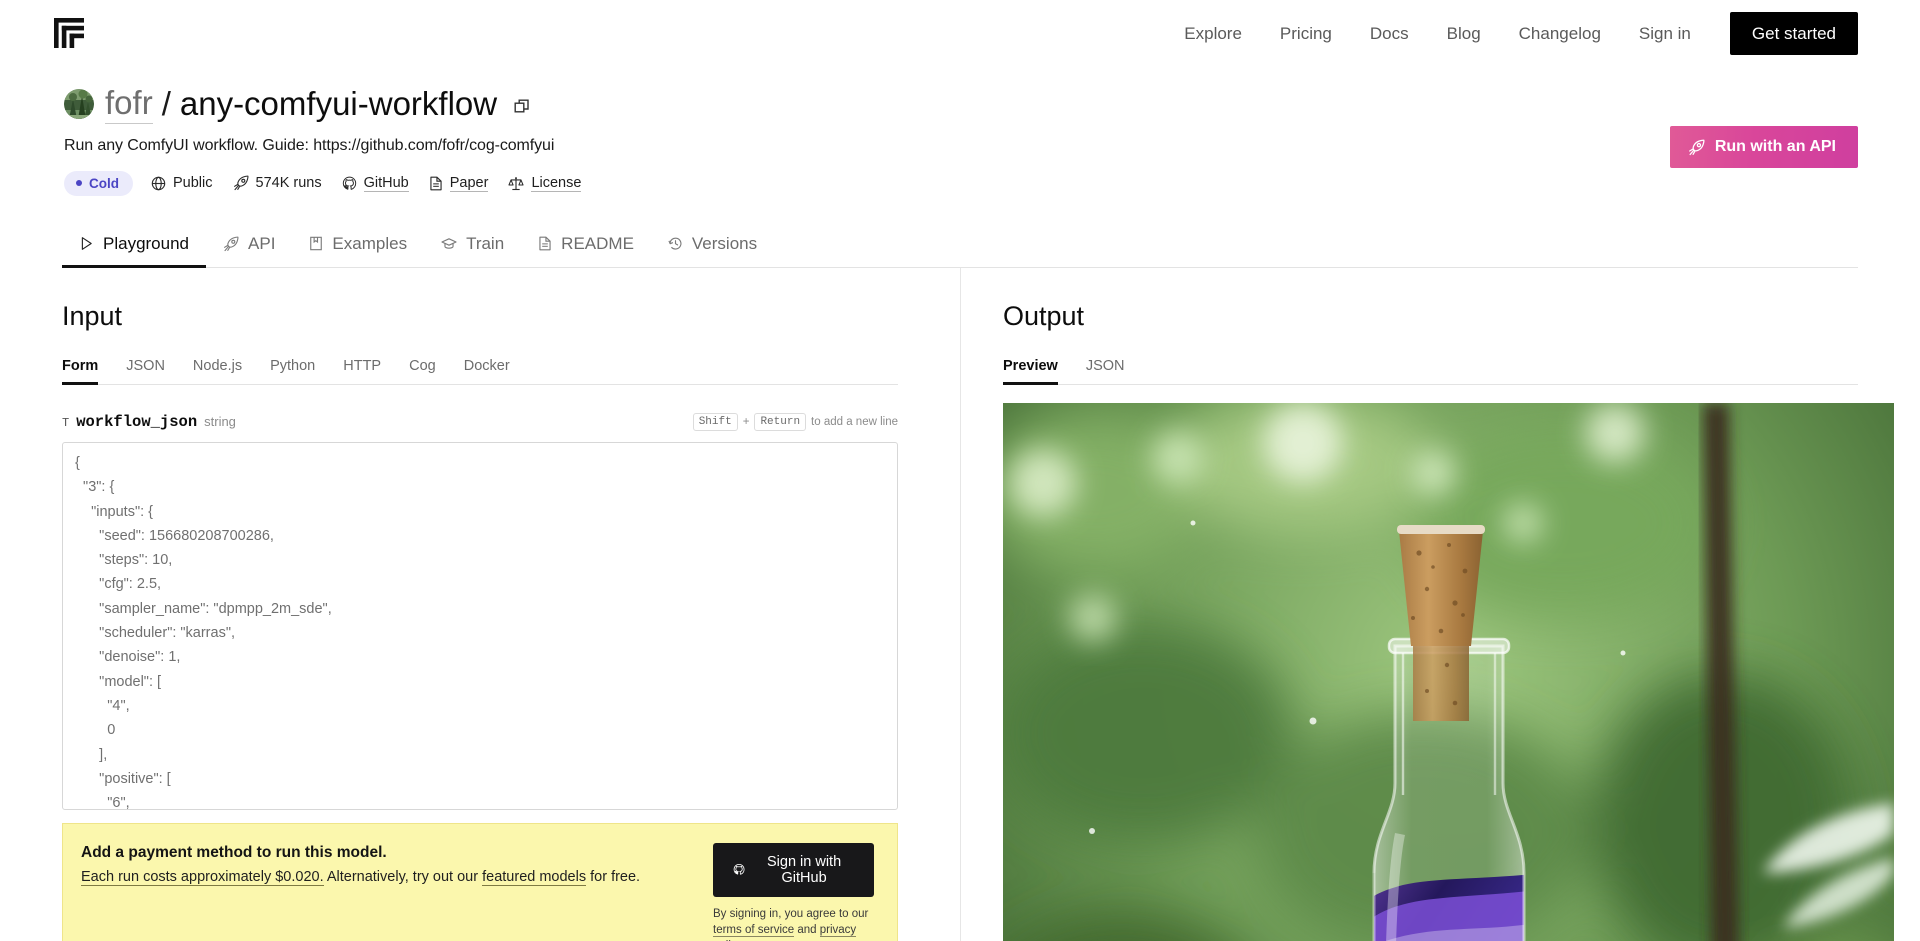  I want to click on input-tab-cog: Cog, so click(422, 369).